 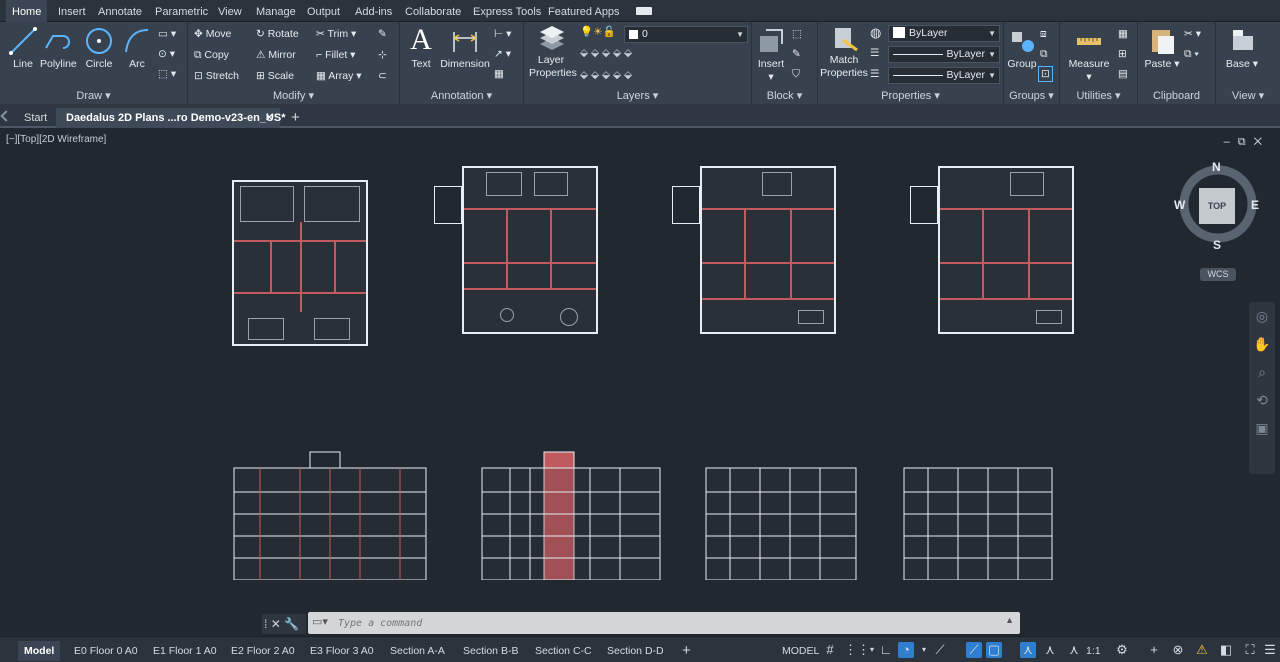 What do you see at coordinates (1248, 95) in the screenshot?
I see `view-panel-title: View ▾` at bounding box center [1248, 95].